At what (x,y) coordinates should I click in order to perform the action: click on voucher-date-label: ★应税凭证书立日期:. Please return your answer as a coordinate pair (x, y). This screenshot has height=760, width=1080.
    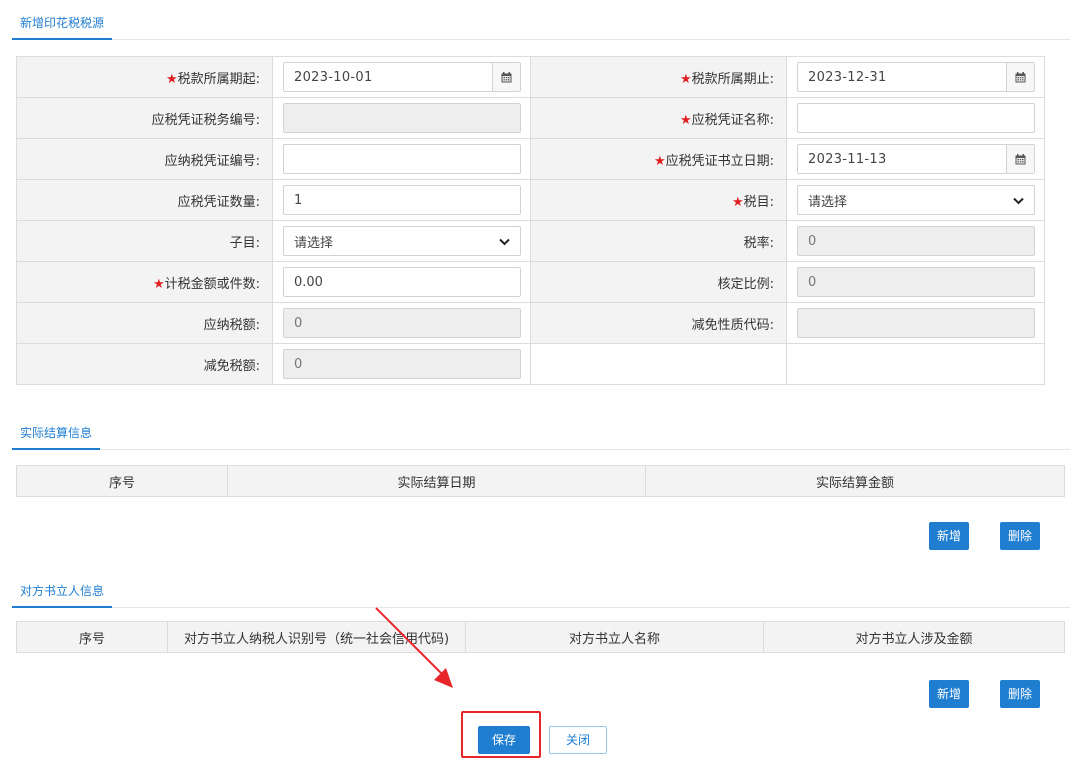
    Looking at the image, I should click on (658, 159).